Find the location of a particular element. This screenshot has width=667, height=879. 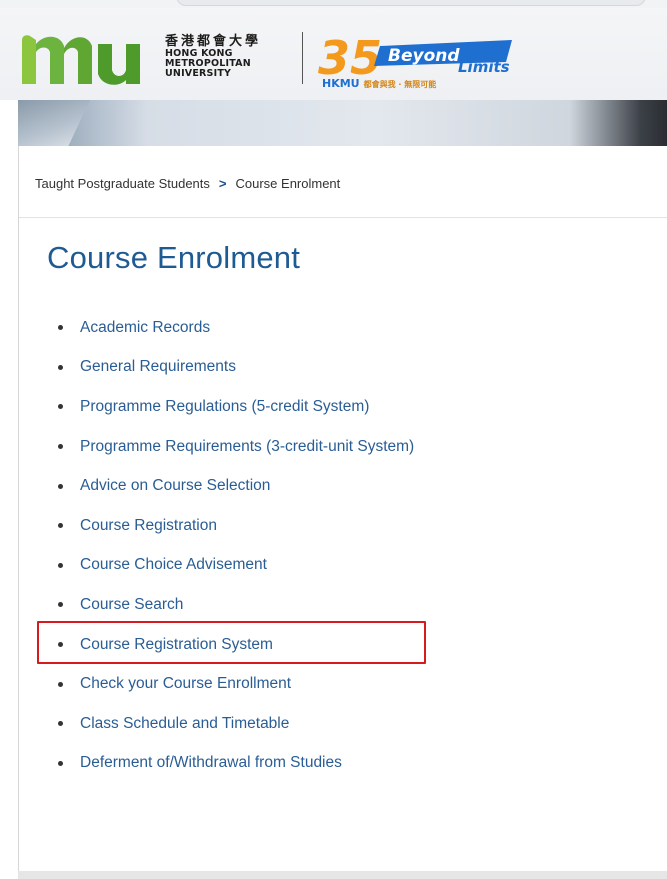

hkmu-mu-logo is located at coordinates (83, 57).